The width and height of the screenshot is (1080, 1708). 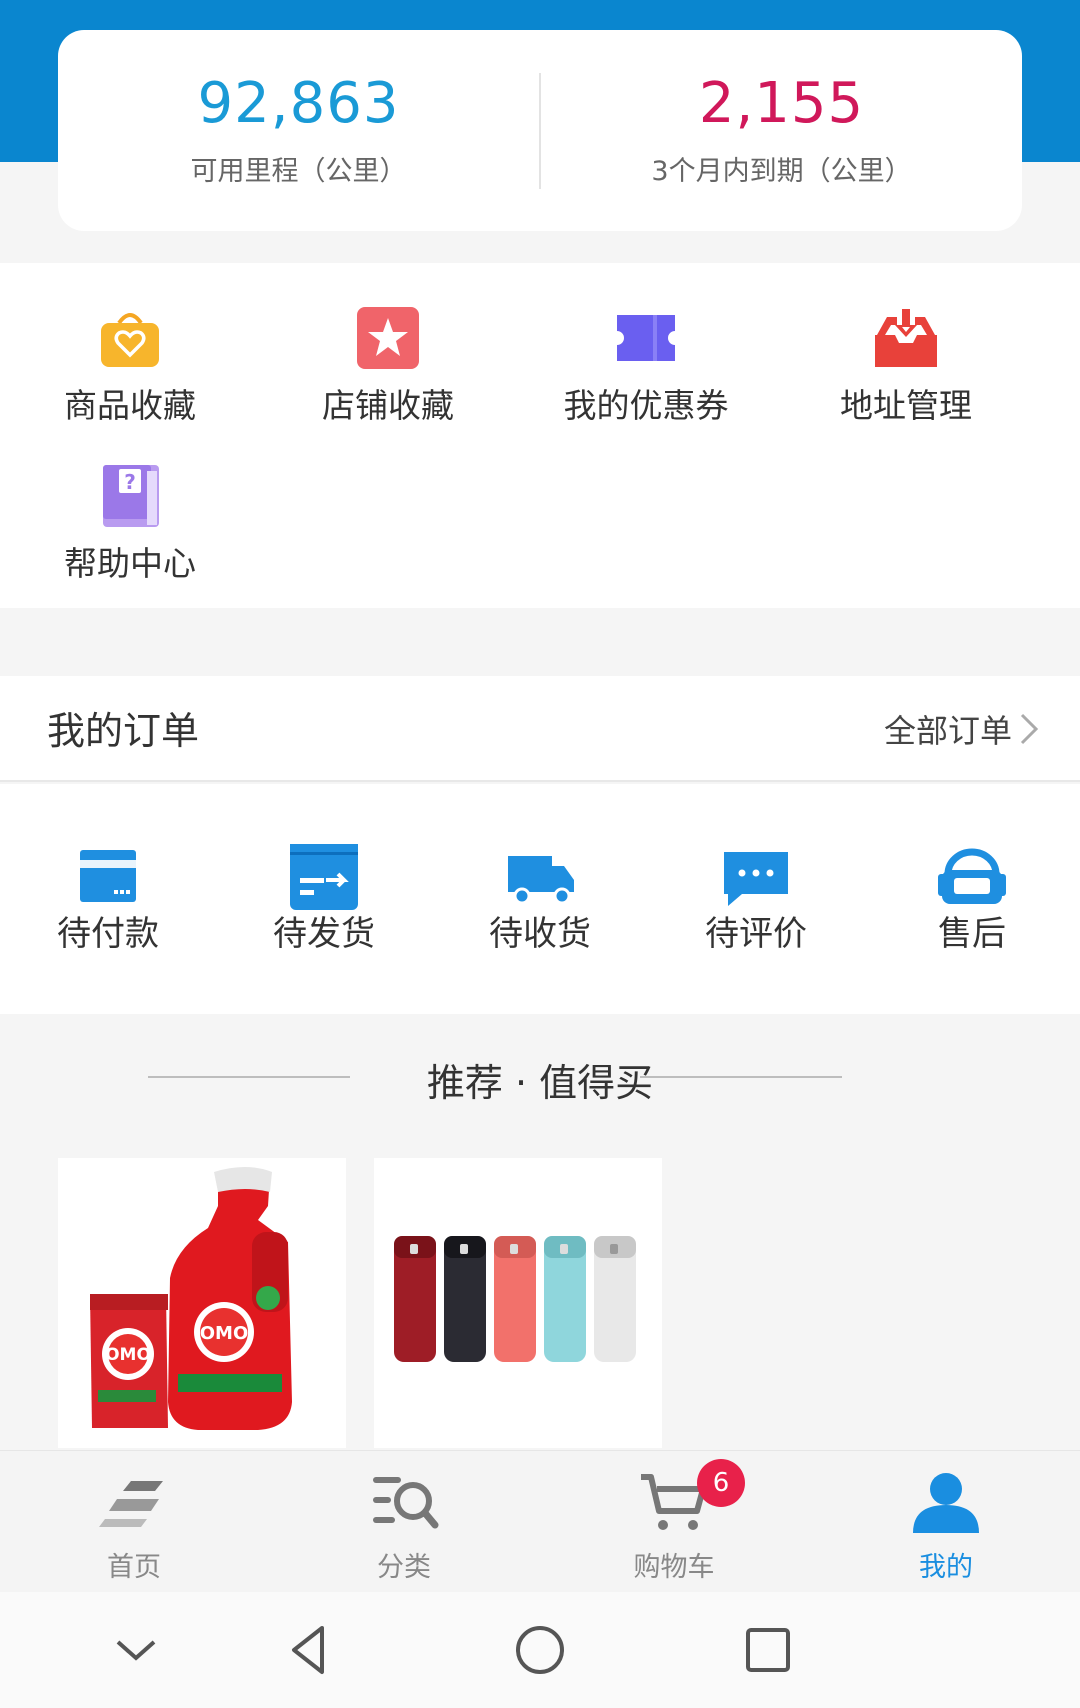 What do you see at coordinates (946, 1567) in the screenshot?
I see `tab-label: 我的` at bounding box center [946, 1567].